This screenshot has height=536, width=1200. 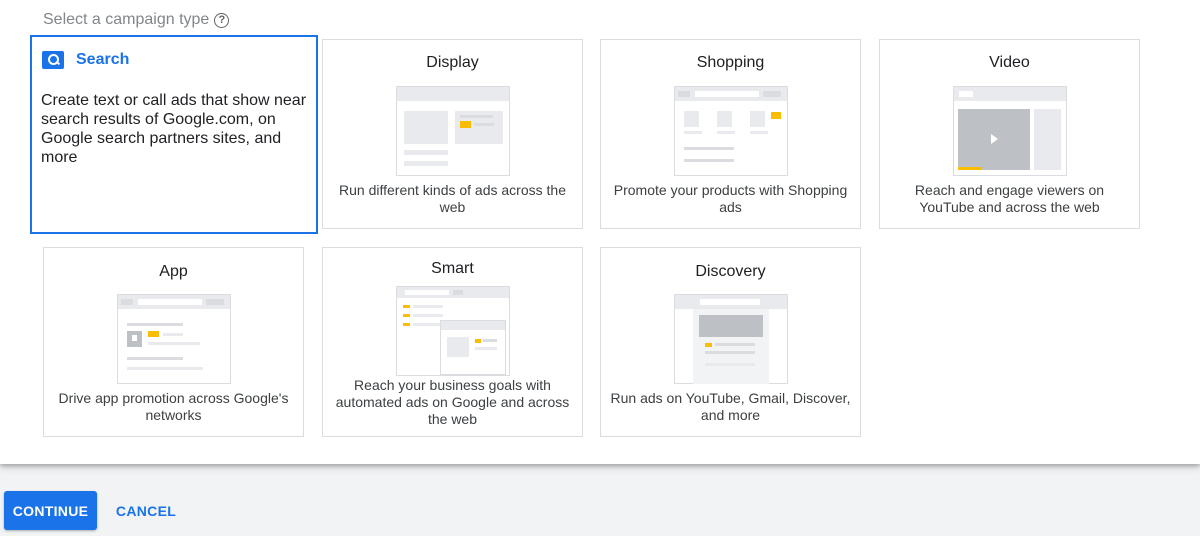 I want to click on help-icon: ?, so click(x=222, y=20).